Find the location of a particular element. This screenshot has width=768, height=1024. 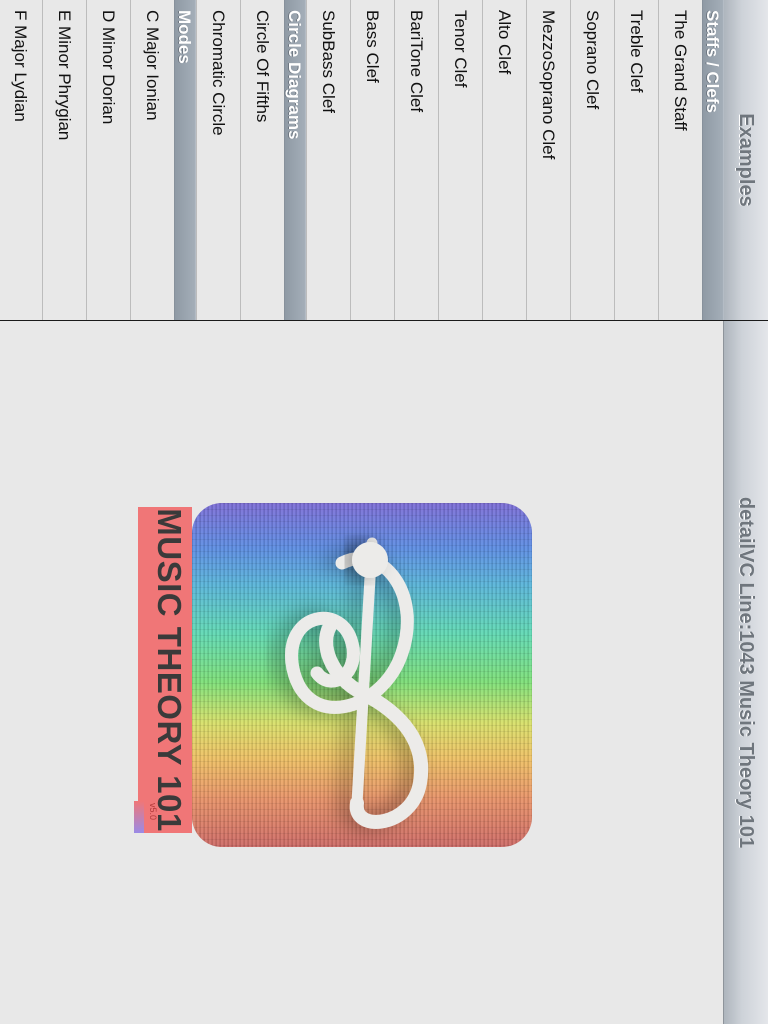

list-item-treble-clef: Treble Clef is located at coordinates (636, 160).